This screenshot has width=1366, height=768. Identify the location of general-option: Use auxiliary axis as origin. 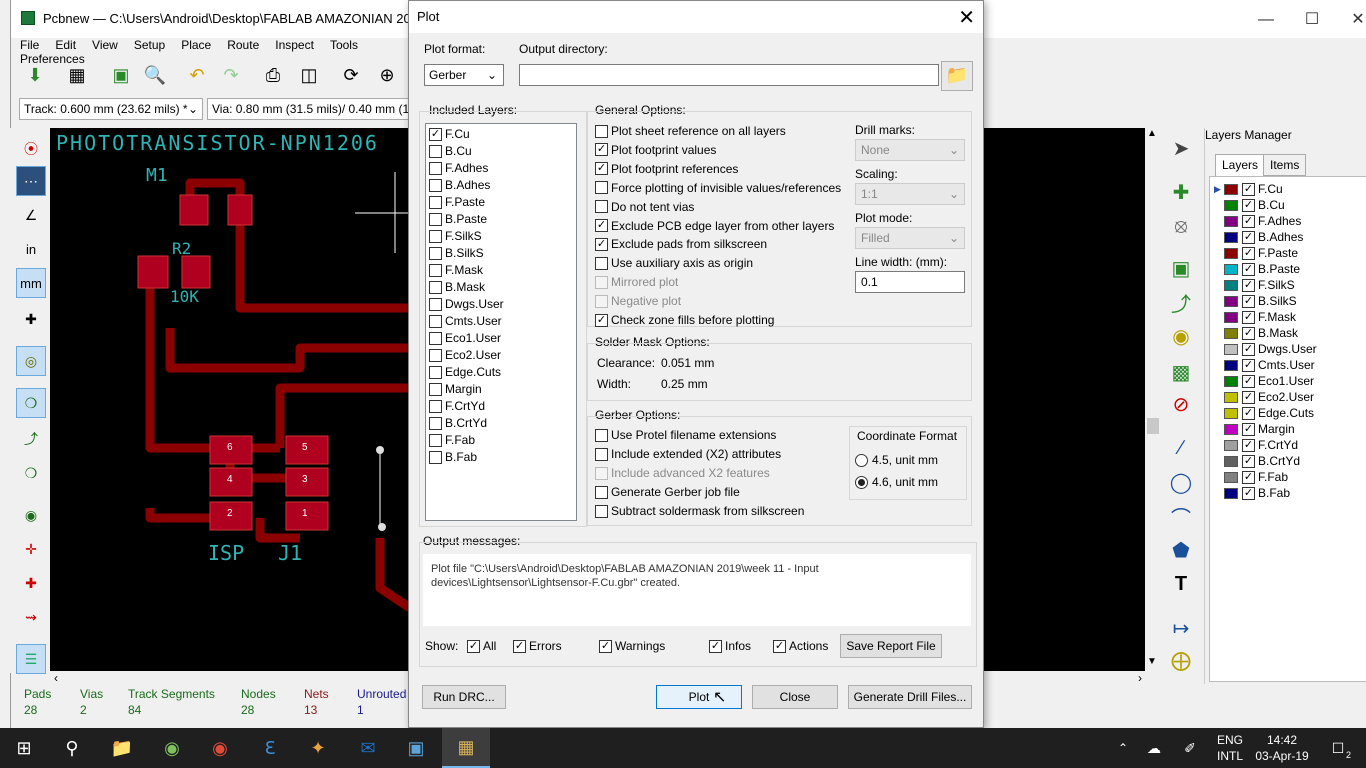
(674, 263).